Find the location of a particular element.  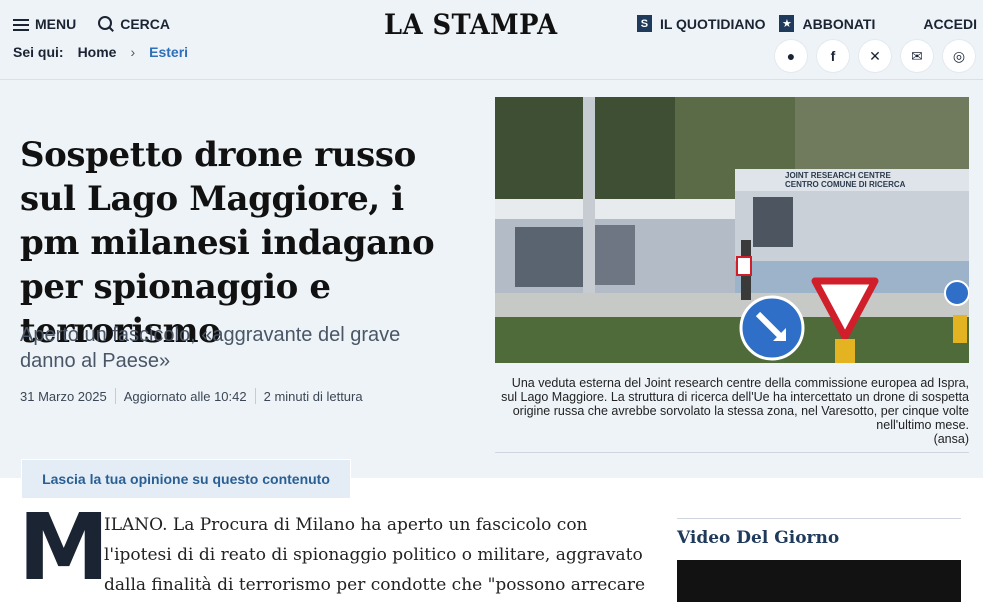

accedi-button: ACCEDI is located at coordinates (950, 24).